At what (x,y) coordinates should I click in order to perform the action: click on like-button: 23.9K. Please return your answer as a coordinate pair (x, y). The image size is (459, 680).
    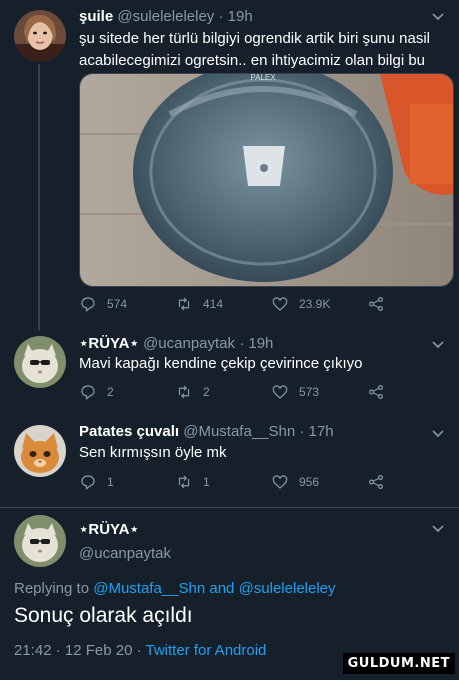
    Looking at the image, I should click on (300, 304).